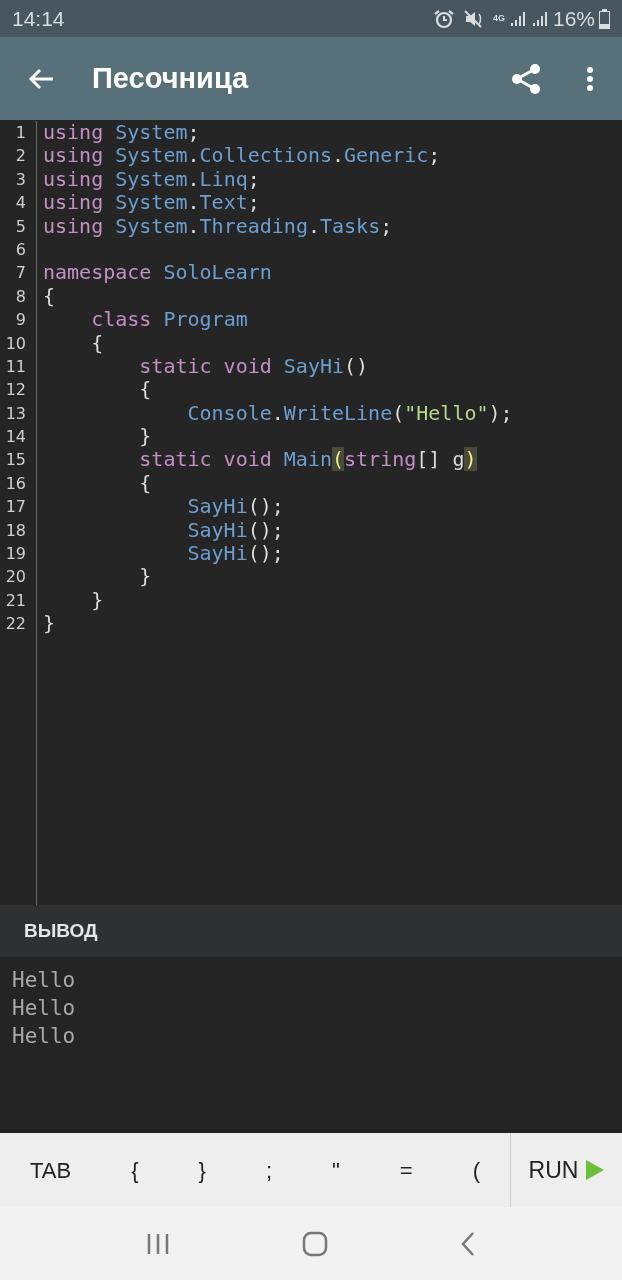 This screenshot has height=1280, width=622. I want to click on line-number: 9, so click(20, 320).